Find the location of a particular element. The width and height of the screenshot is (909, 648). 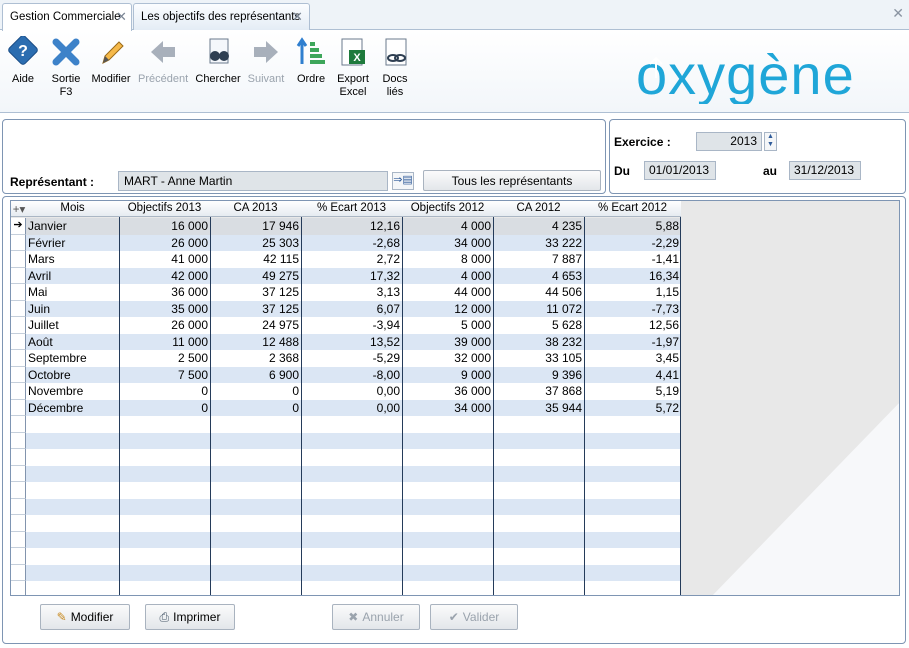

table-row: Septembre 2 500 2 368 -5,29 32 000 33 105 3,45 is located at coordinates (346, 358).